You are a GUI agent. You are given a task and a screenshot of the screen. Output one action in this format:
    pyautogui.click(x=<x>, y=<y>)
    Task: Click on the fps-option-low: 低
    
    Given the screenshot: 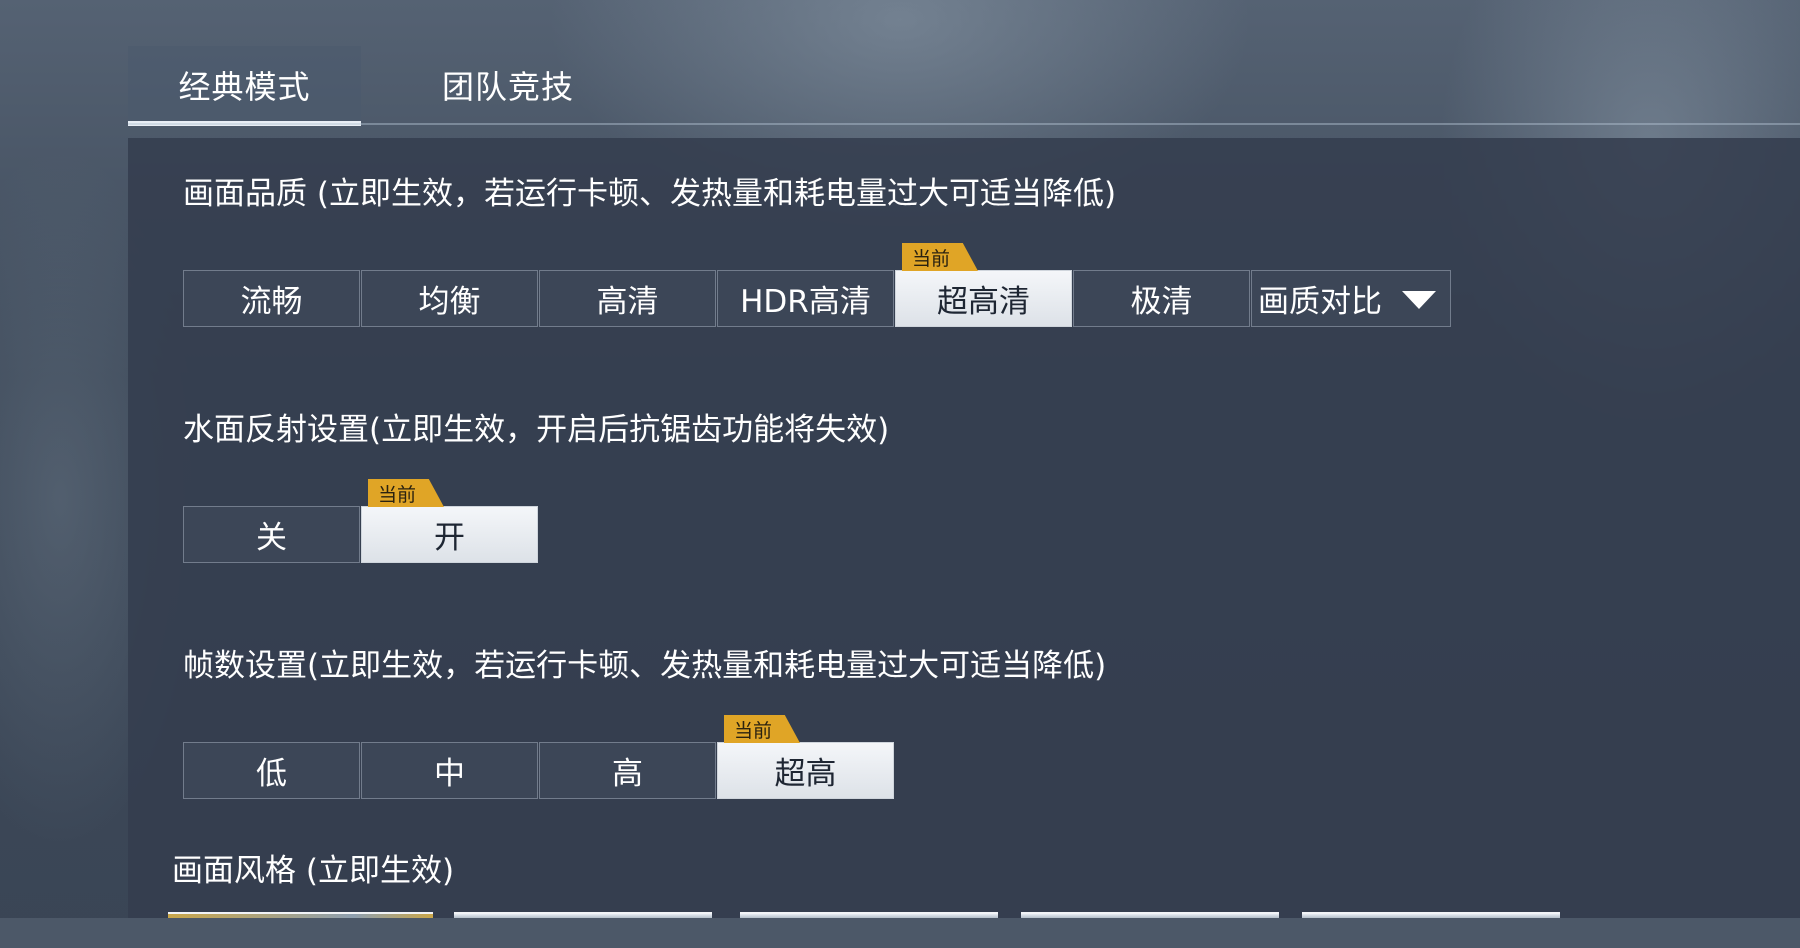 What is the action you would take?
    pyautogui.click(x=271, y=770)
    